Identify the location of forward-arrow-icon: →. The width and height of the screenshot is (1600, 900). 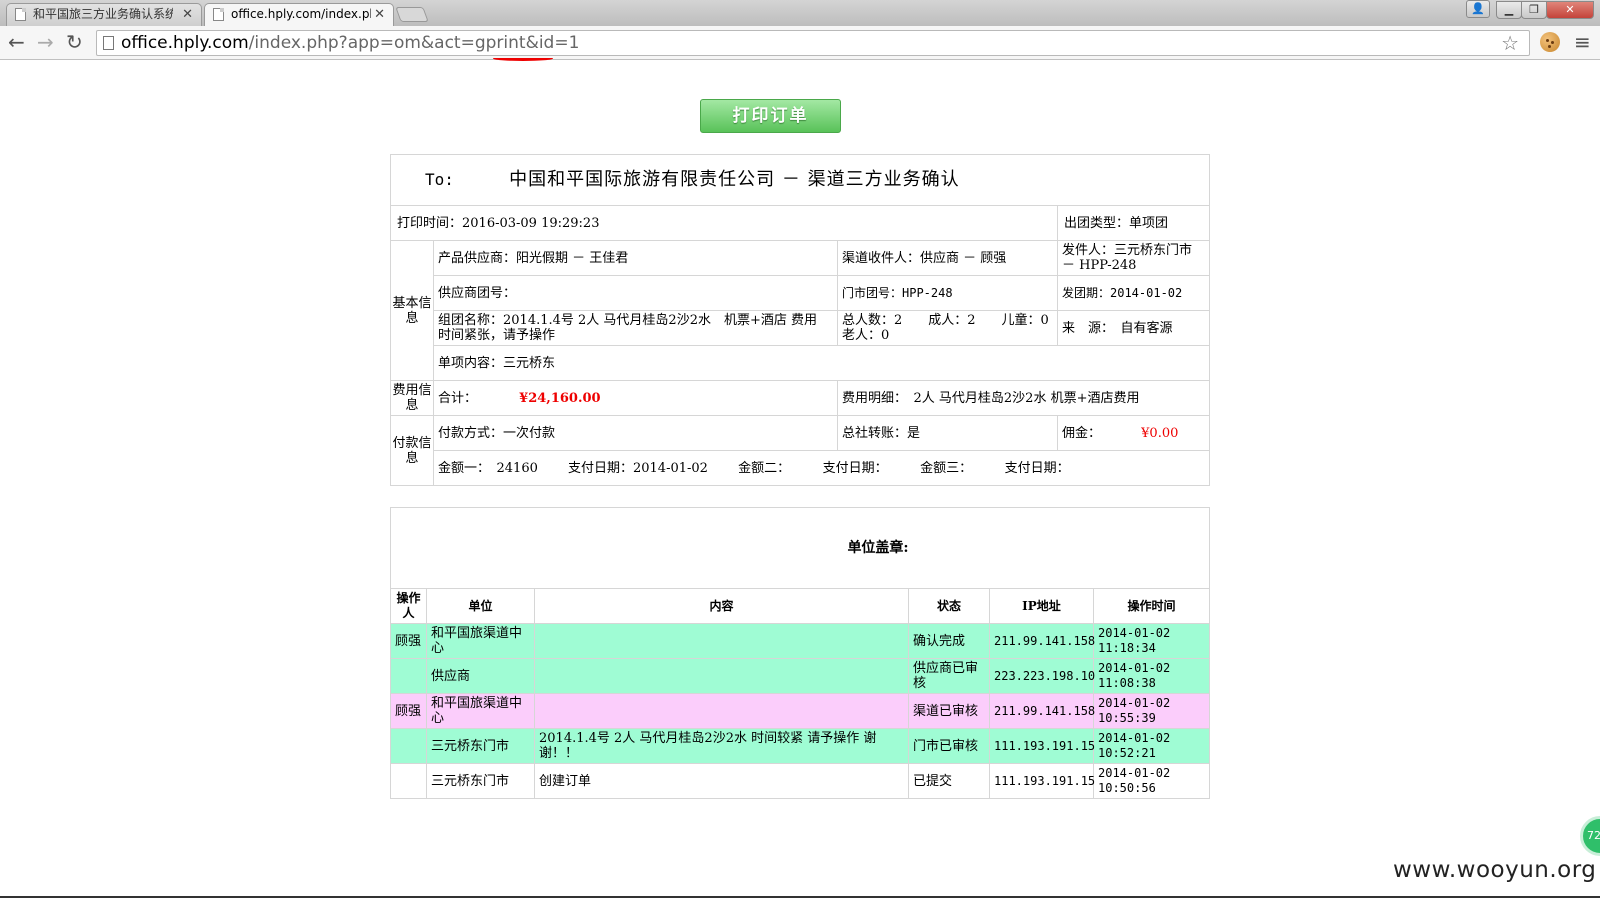
(45, 42).